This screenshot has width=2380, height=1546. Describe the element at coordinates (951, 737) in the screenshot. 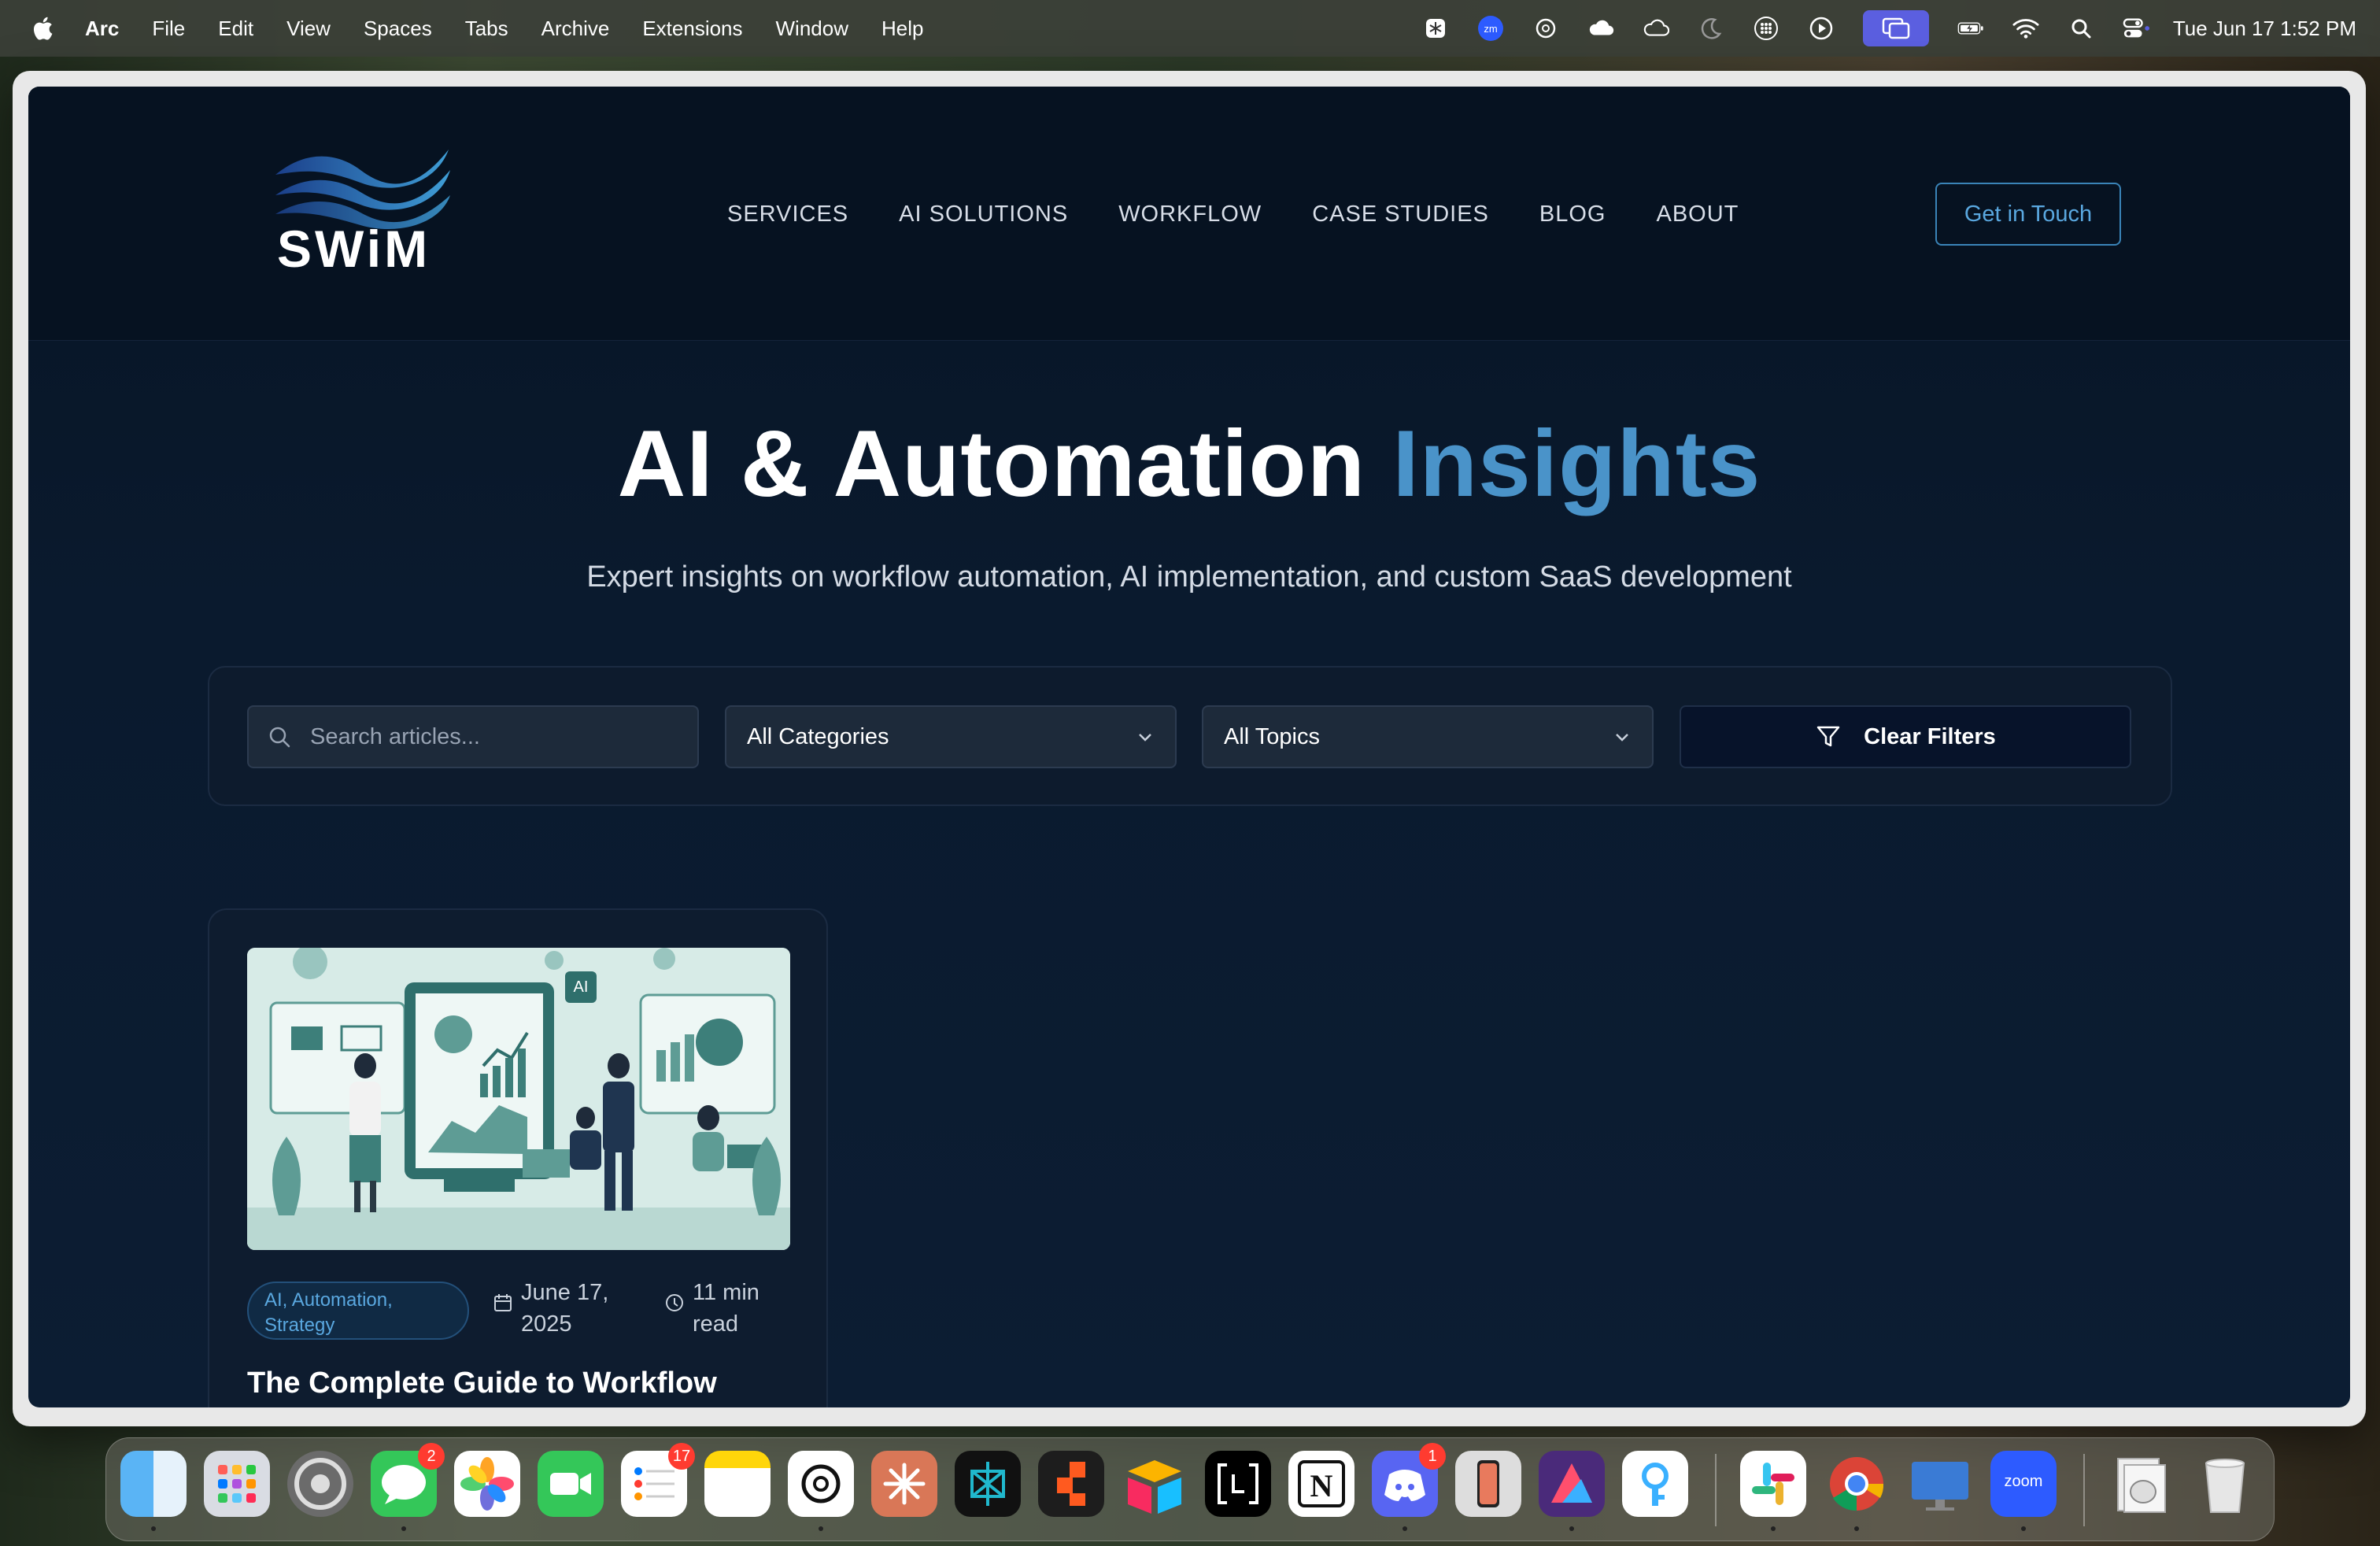

I see `category-select: All Categories` at that location.